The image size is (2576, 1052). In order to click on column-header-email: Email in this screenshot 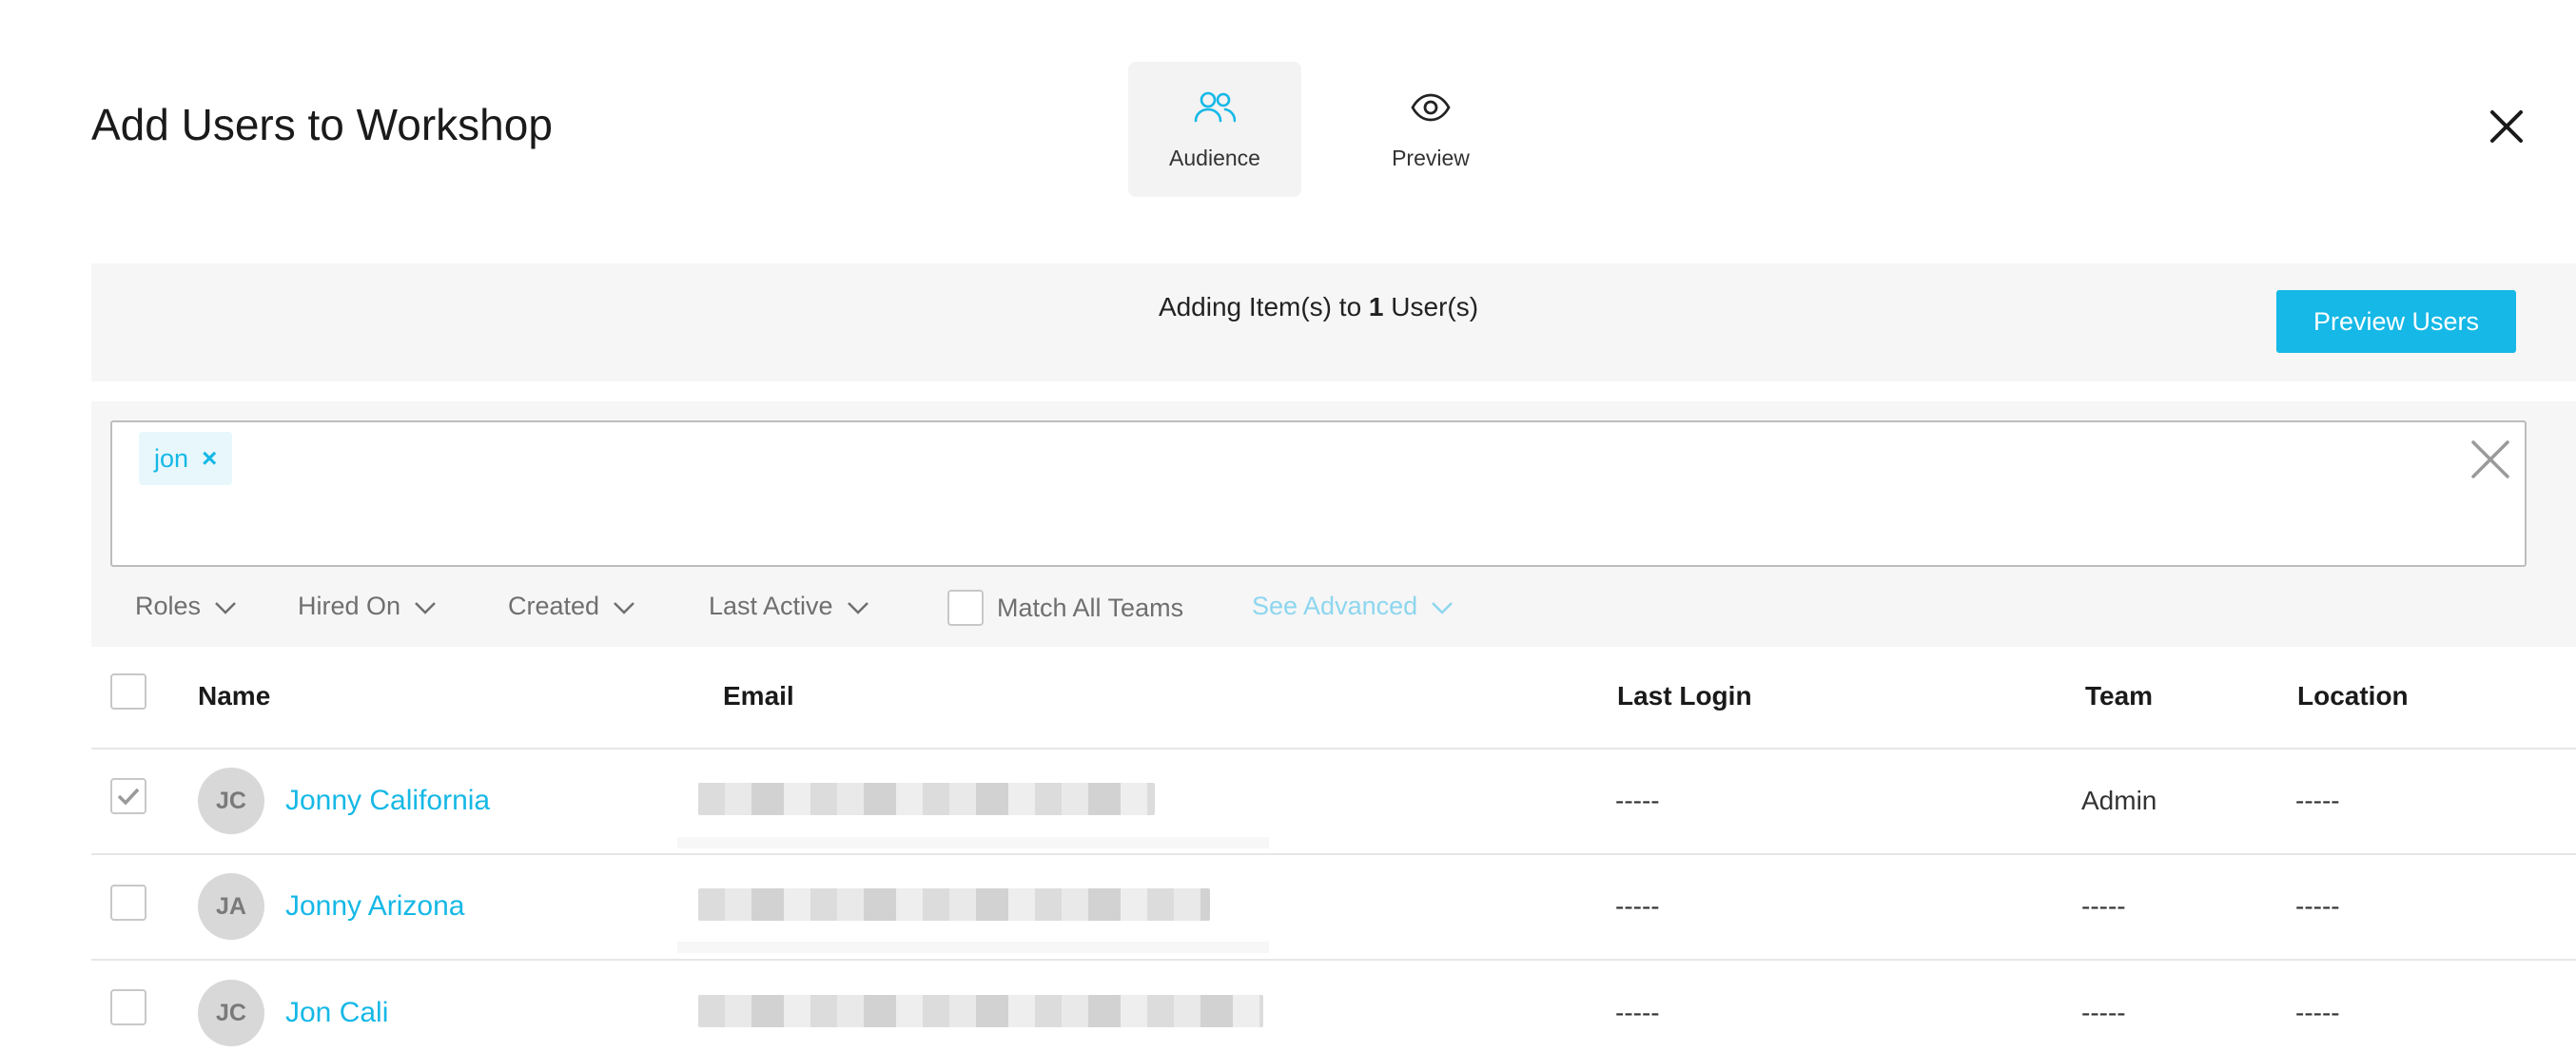, I will do `click(759, 696)`.